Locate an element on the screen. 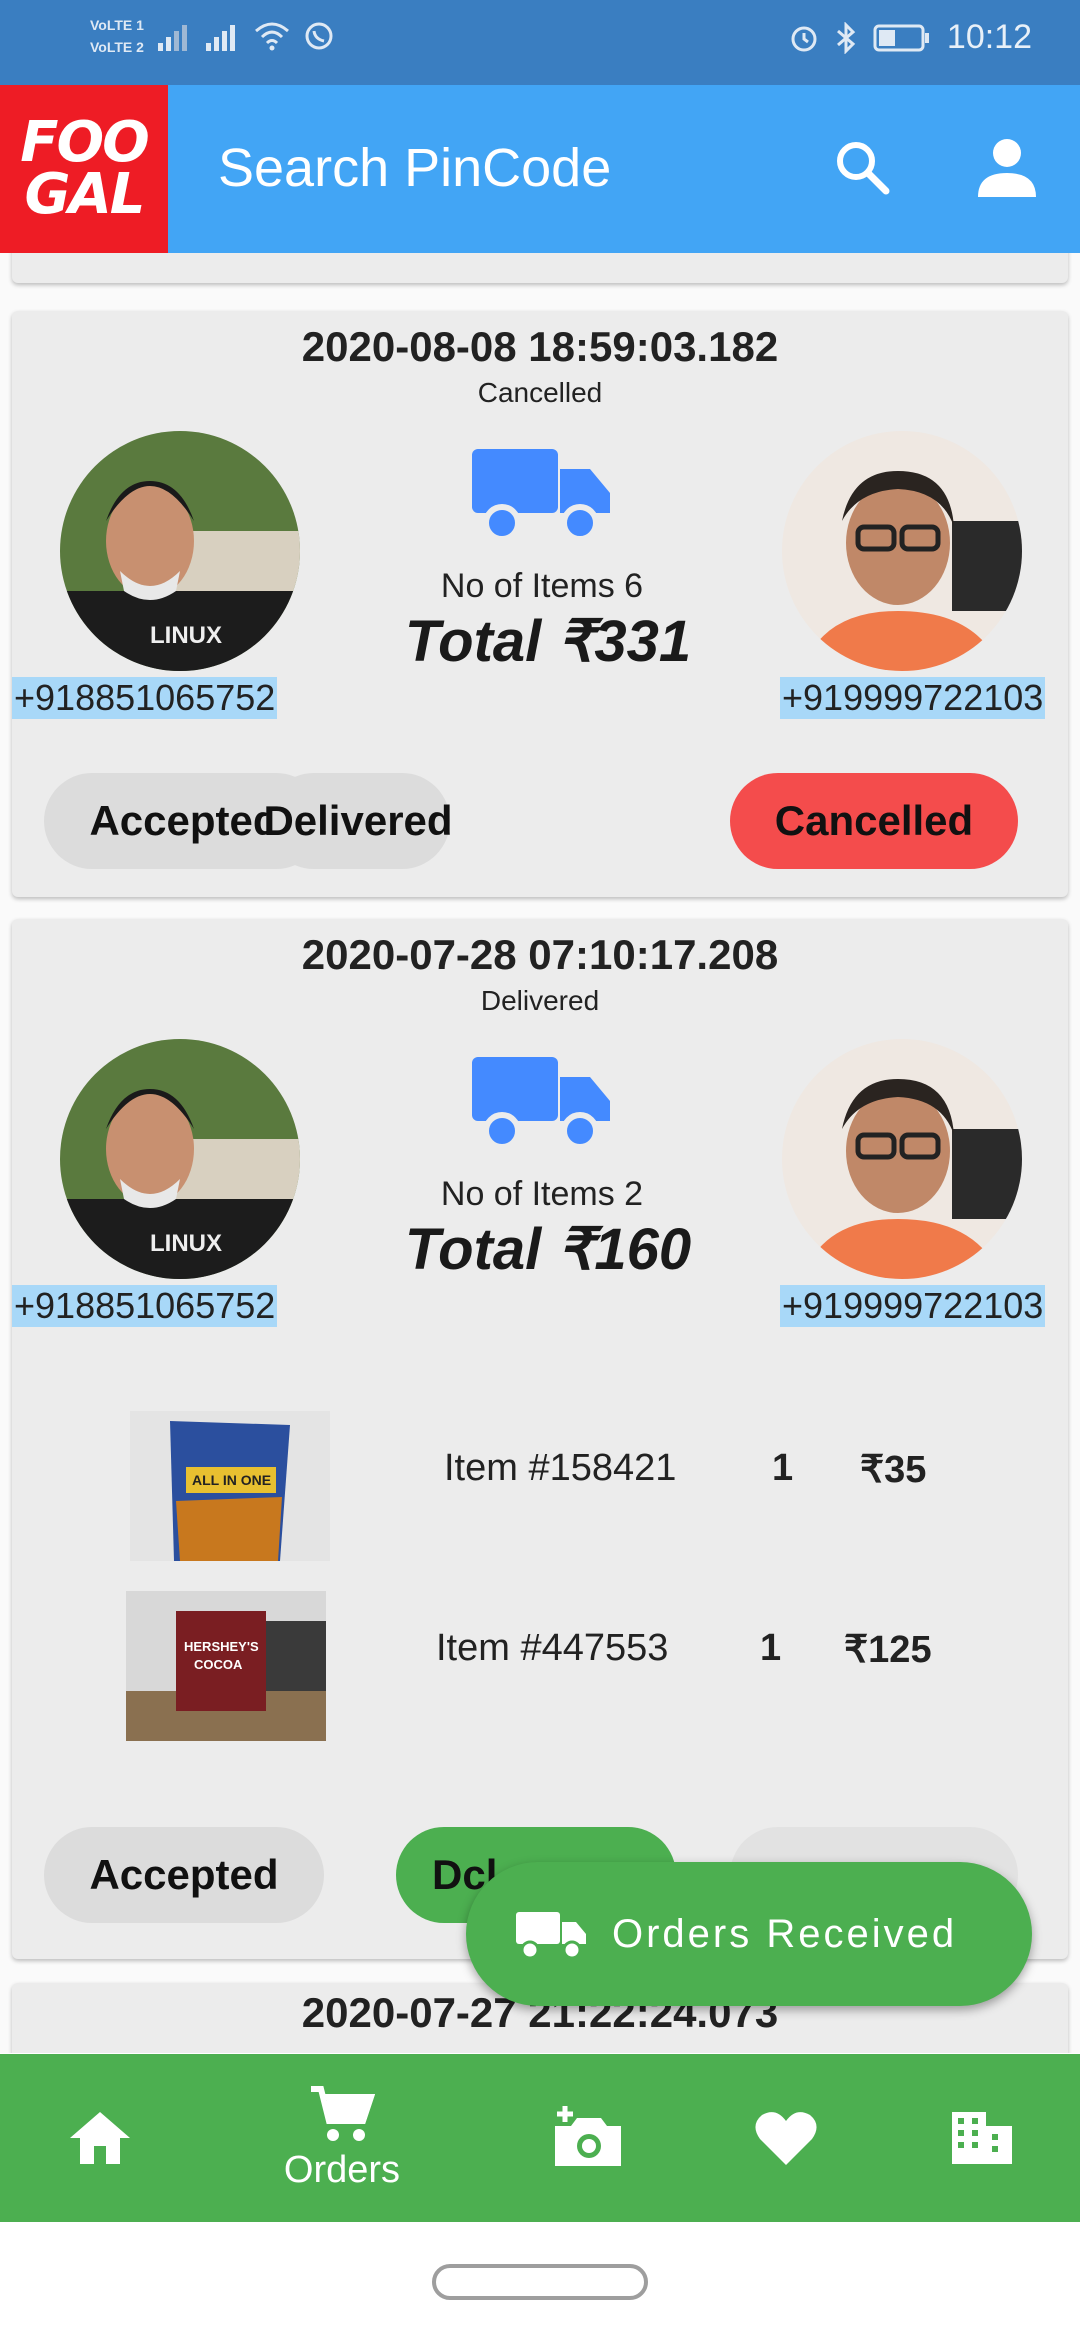 Image resolution: width=1080 pixels, height=2340 pixels. item-label: Item #158421 is located at coordinates (560, 1468).